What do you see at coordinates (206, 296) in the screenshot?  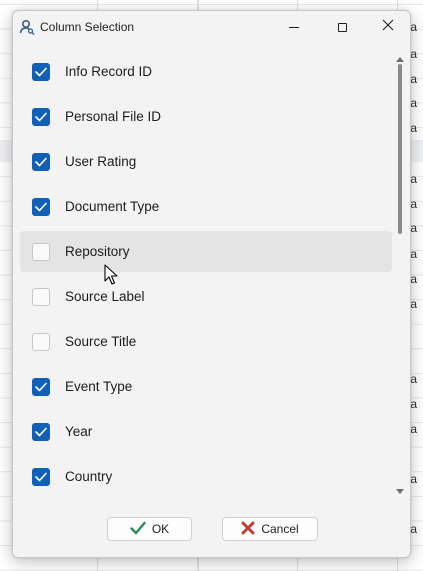 I see `column-item: Source Label` at bounding box center [206, 296].